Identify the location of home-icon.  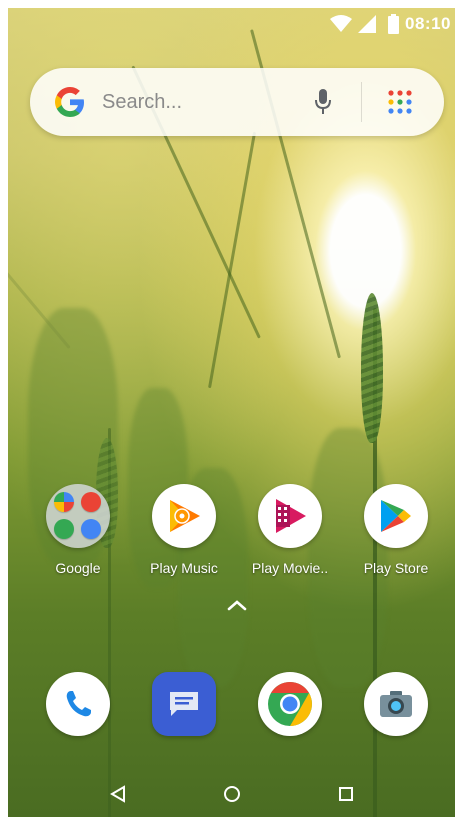
(232, 794).